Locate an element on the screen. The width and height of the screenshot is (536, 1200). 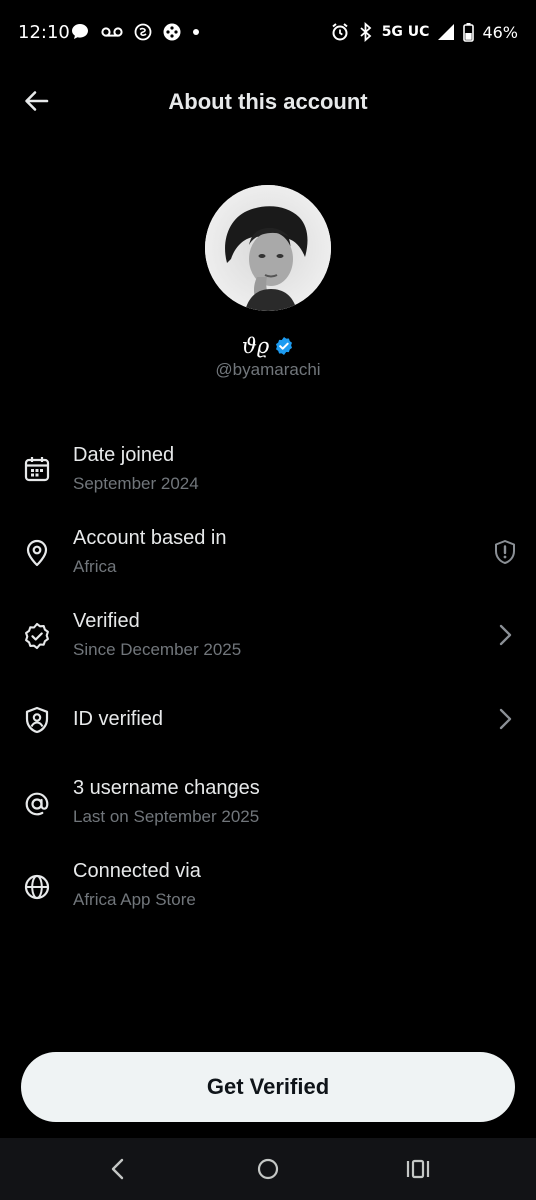
battery-icon is located at coordinates (469, 32).